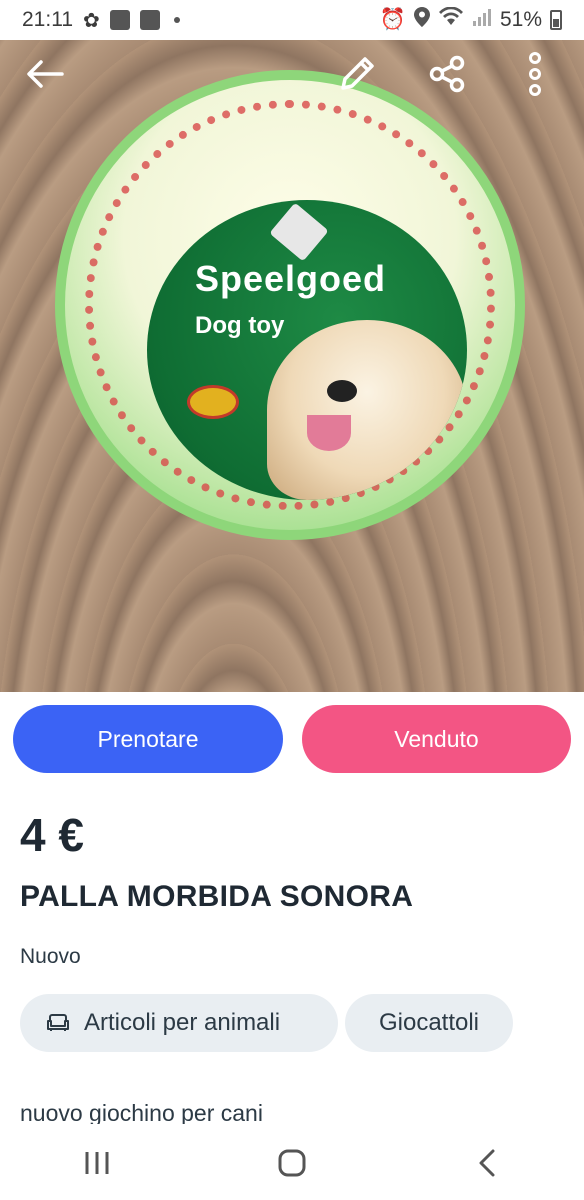  I want to click on product-label-subtitle: Dog toy, so click(240, 325).